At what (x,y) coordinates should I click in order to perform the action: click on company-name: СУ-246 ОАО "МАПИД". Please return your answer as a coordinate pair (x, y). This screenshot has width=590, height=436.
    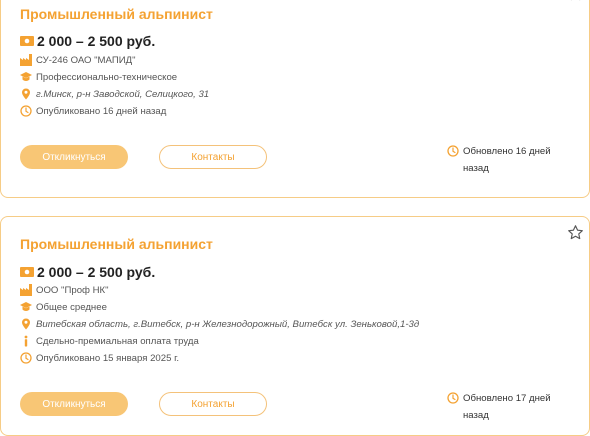
    Looking at the image, I should click on (86, 60).